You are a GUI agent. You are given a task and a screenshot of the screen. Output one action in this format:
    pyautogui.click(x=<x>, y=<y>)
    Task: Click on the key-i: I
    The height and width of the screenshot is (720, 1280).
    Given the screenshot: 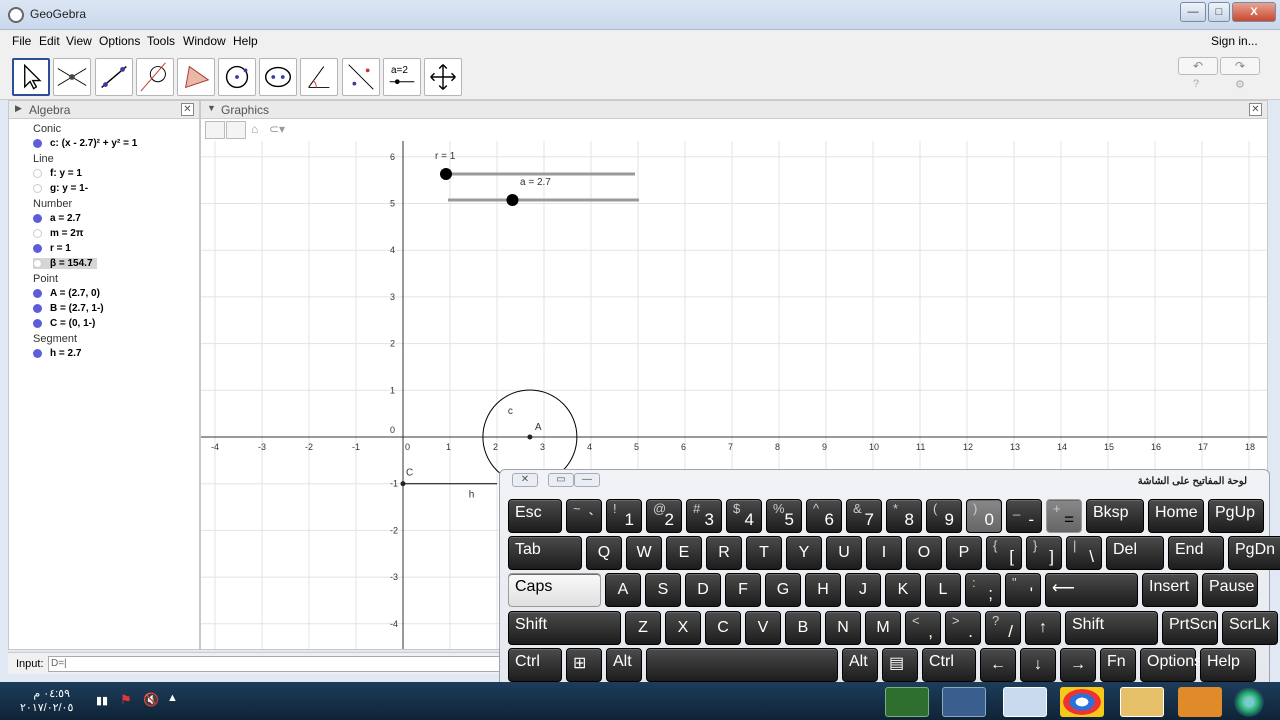 What is the action you would take?
    pyautogui.click(x=884, y=553)
    